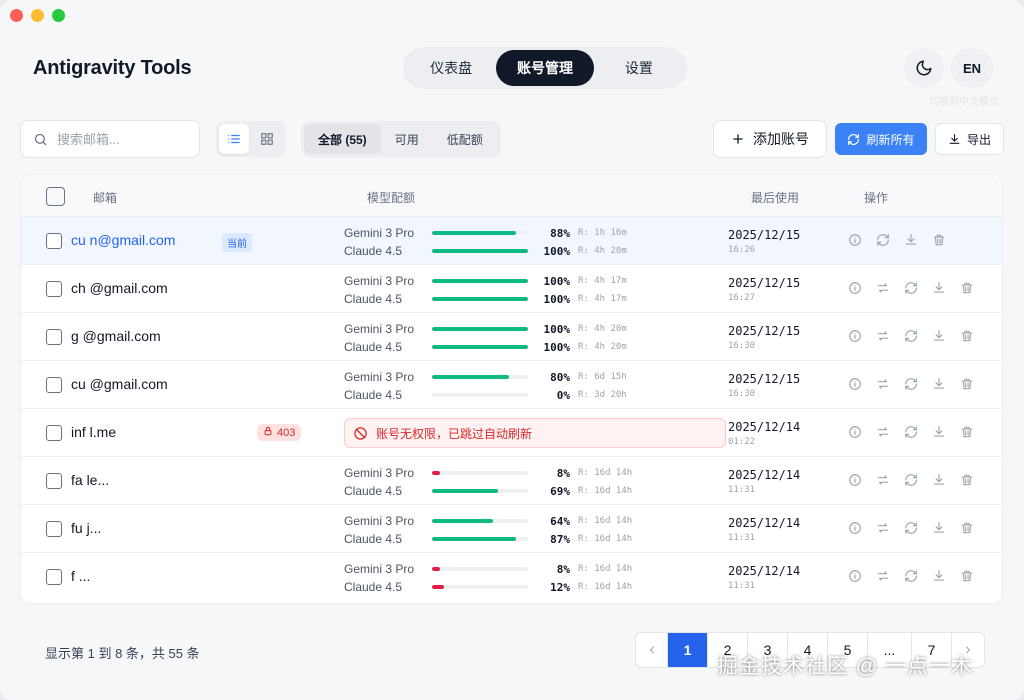 Image resolution: width=1024 pixels, height=700 pixels. Describe the element at coordinates (560, 491) in the screenshot. I see `quota-percent: 69%` at that location.